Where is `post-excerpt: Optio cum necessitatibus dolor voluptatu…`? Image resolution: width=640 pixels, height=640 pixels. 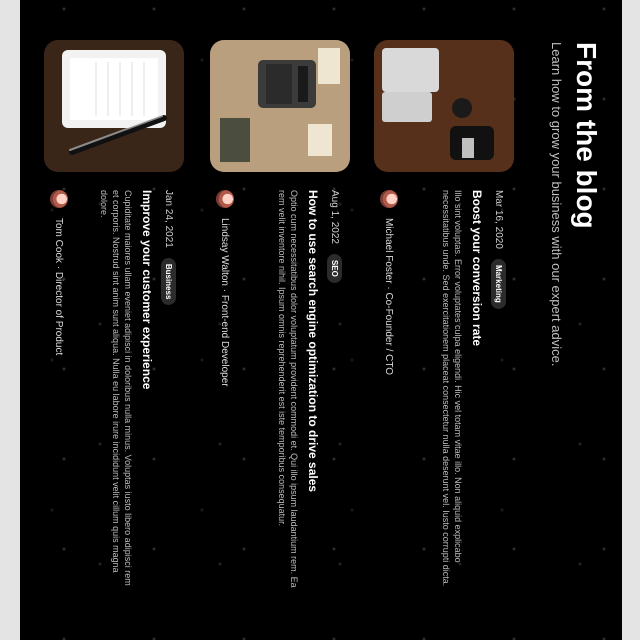 post-excerpt: Optio cum necessitatibus dolor voluptatu… is located at coordinates (288, 389).